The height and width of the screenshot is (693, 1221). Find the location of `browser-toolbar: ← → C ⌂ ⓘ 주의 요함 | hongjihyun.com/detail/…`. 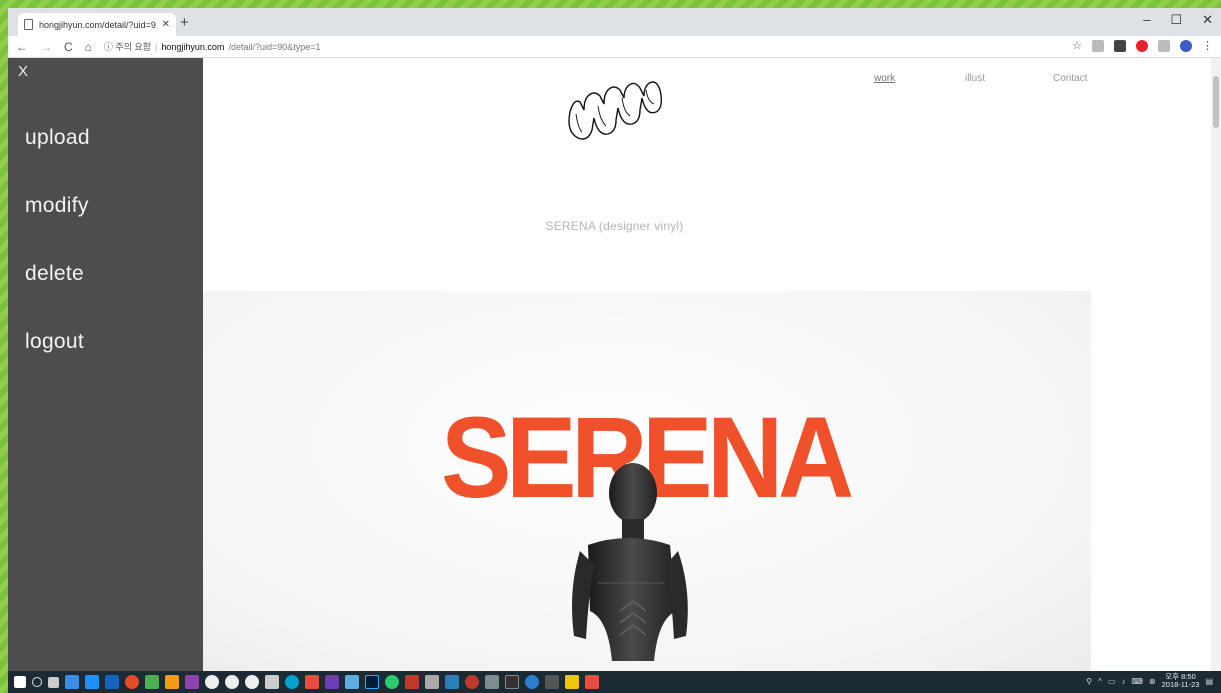

browser-toolbar: ← → C ⌂ ⓘ 주의 요함 | hongjihyun.com/detail/… is located at coordinates (614, 47).